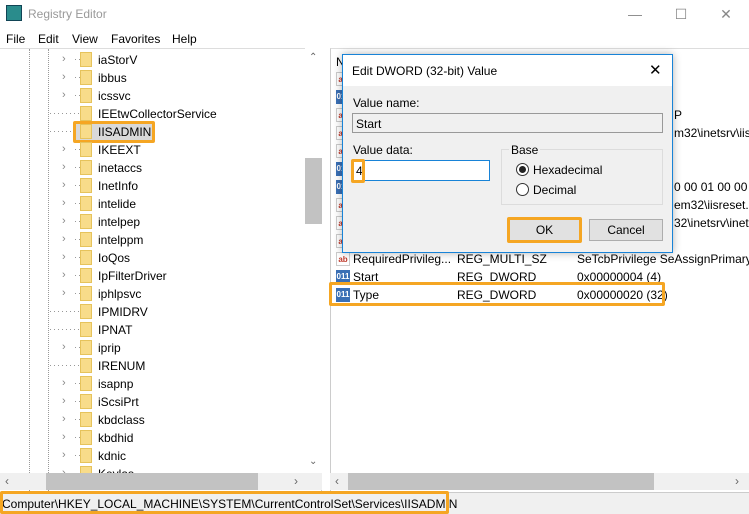  What do you see at coordinates (152, 481) in the screenshot?
I see `tree-hscroll-thumb` at bounding box center [152, 481].